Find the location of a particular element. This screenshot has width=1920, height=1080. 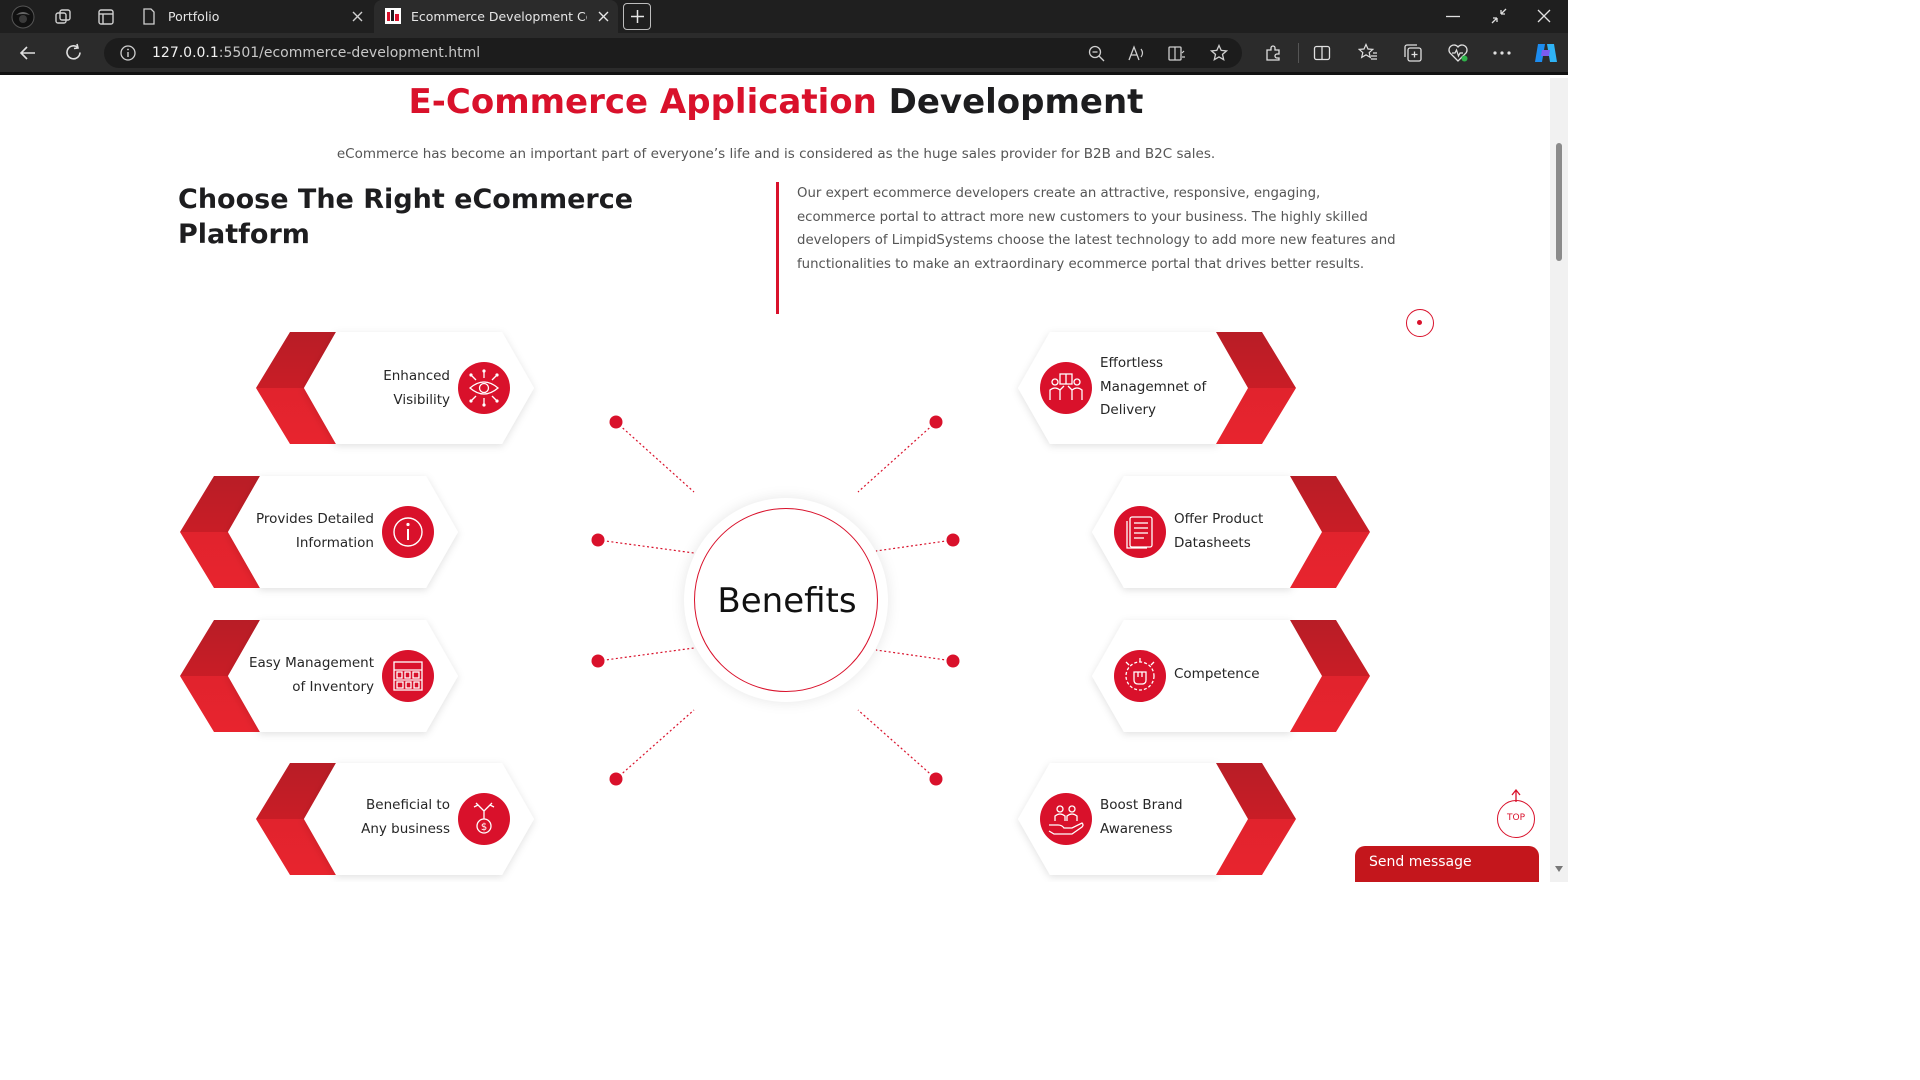

plus-icon is located at coordinates (637, 16).